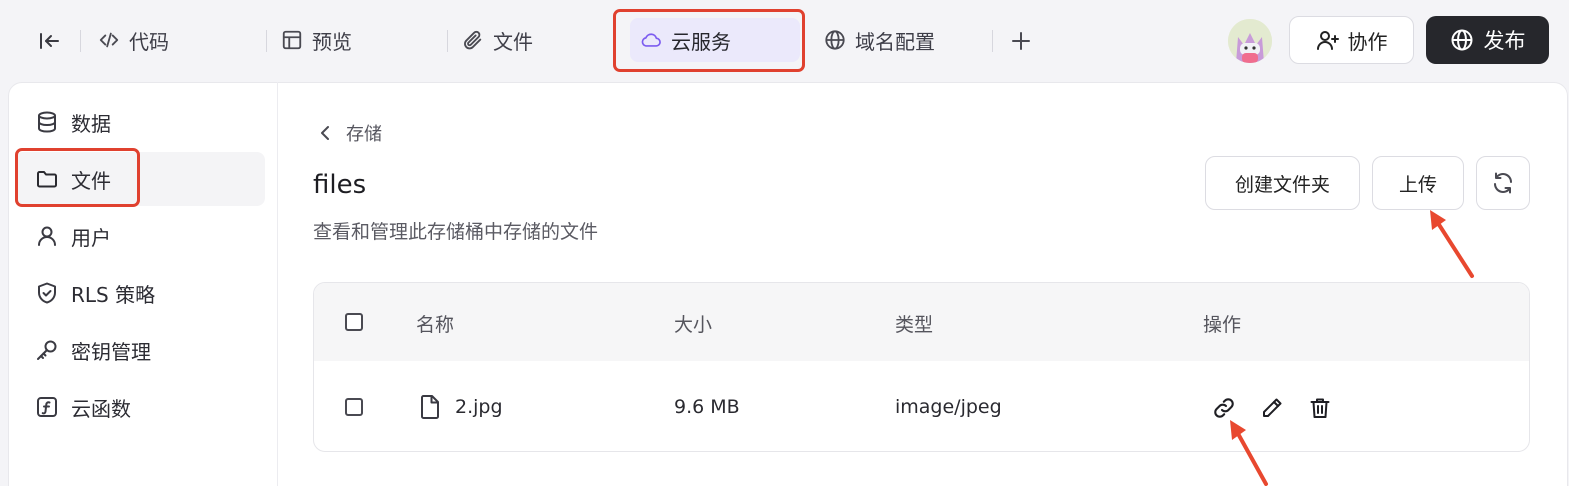 This screenshot has height=486, width=1569. I want to click on pencil-icon, so click(1272, 407).